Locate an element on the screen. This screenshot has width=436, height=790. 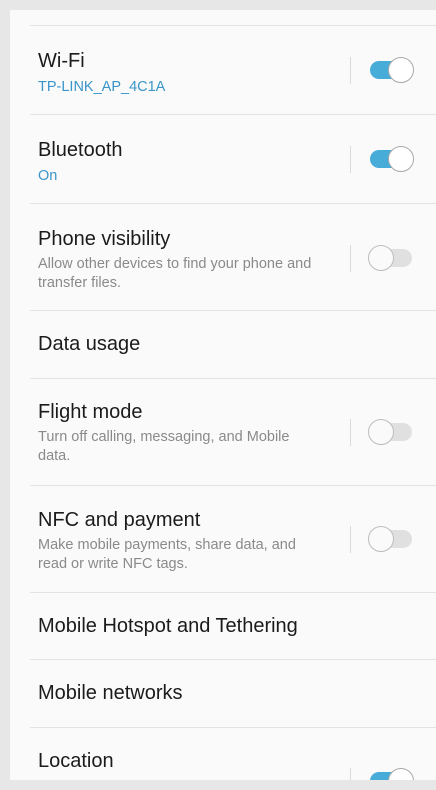
setting-title: Mobile Hotspot and Tethering is located at coordinates (168, 626).